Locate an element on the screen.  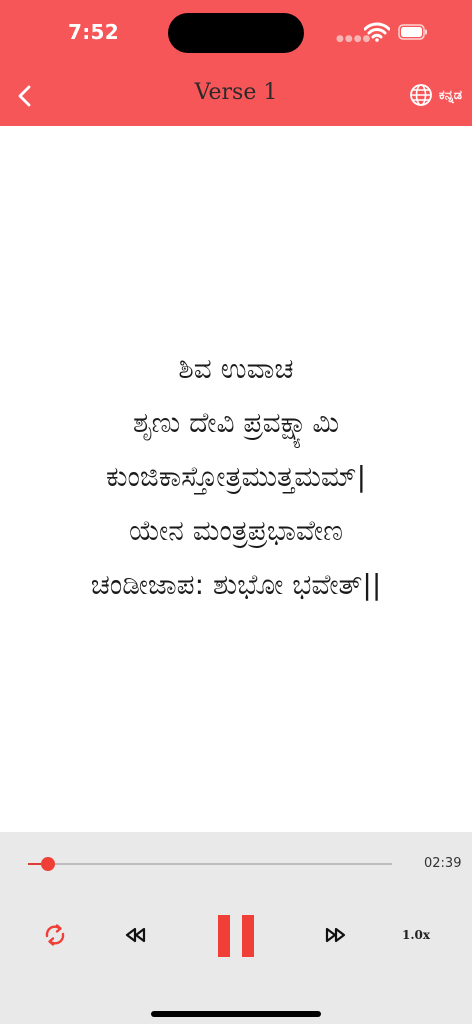
wifi-icon is located at coordinates (377, 32).